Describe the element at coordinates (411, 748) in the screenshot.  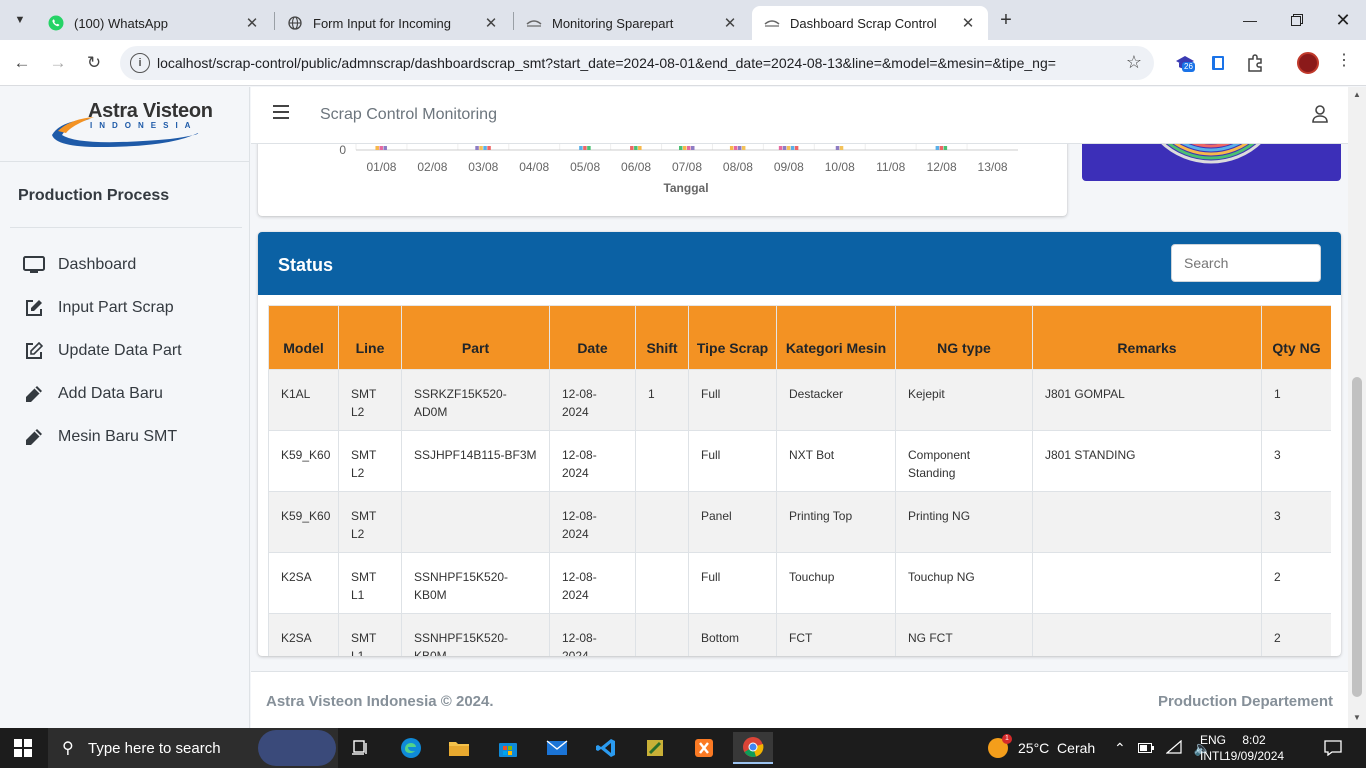
I see `edge-icon` at that location.